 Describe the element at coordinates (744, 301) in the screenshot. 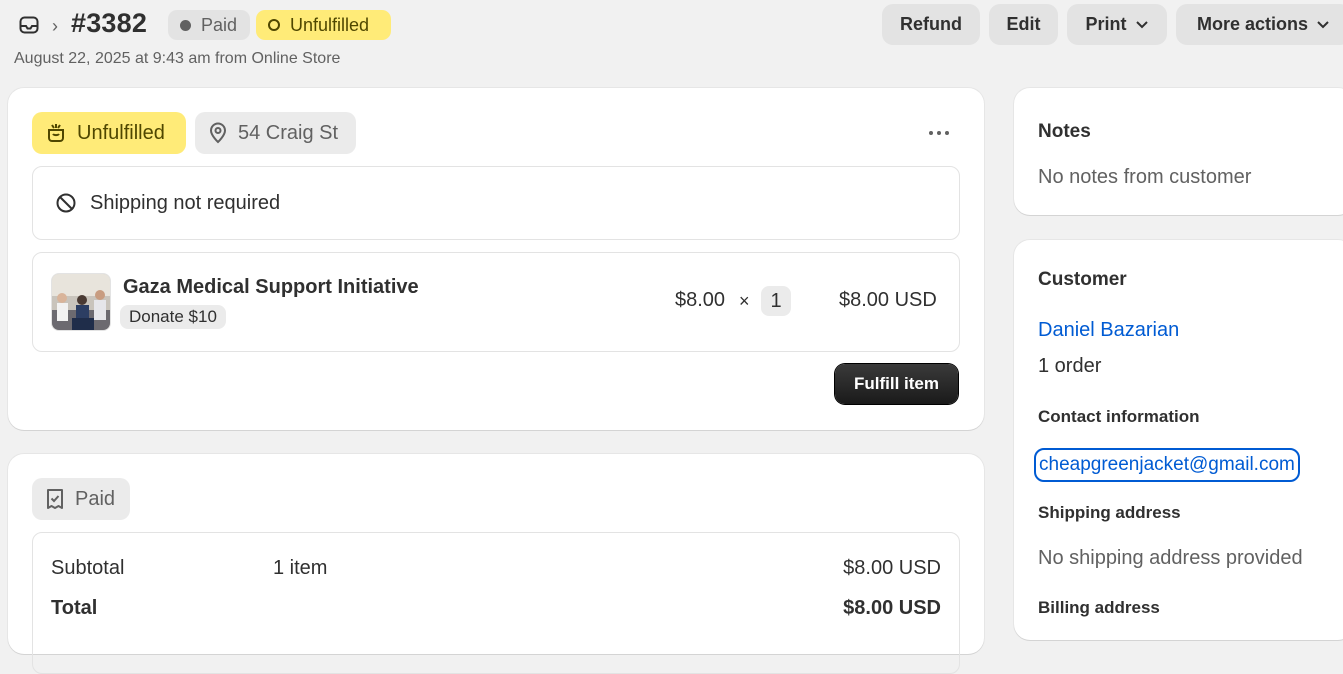

I see `multiply-sign: ×` at that location.